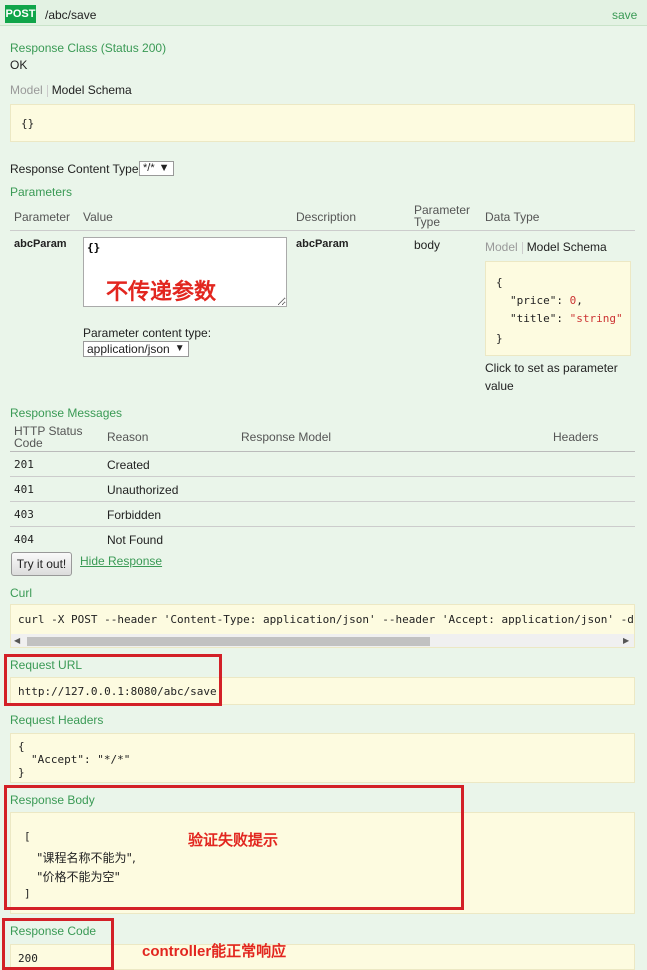  I want to click on method-badge: POST, so click(20, 14).